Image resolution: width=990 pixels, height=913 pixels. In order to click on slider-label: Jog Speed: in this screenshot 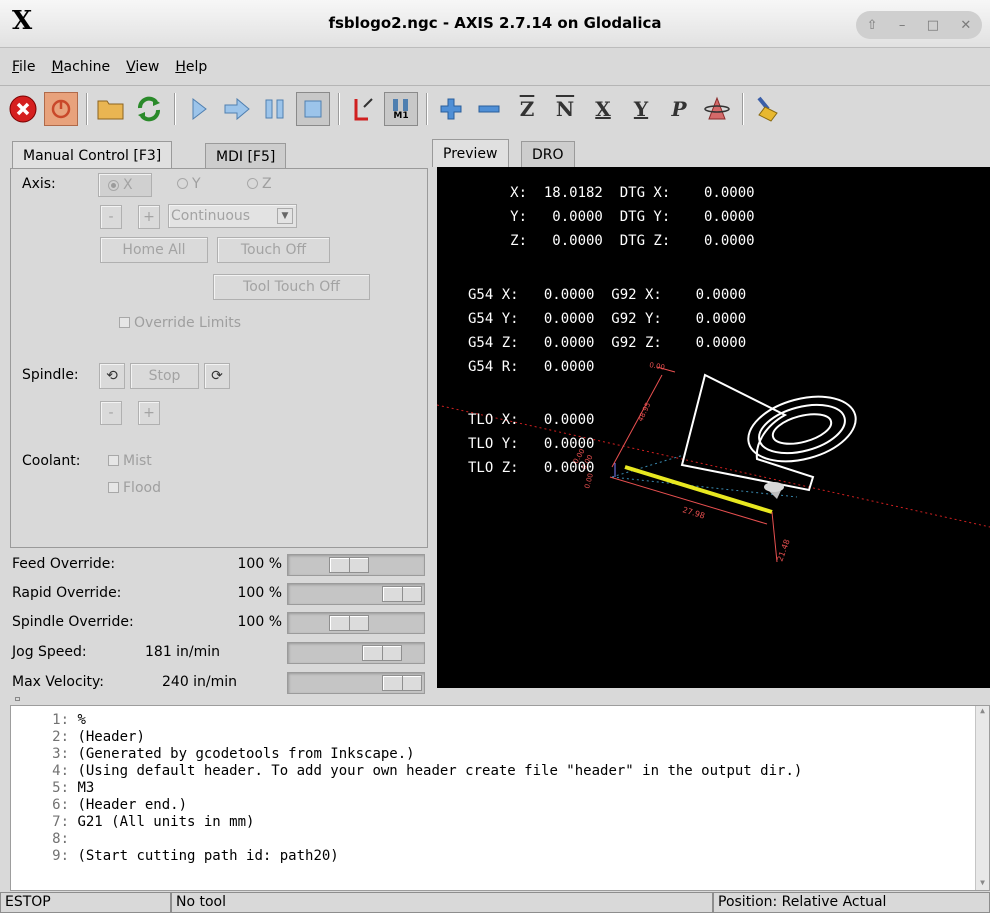, I will do `click(49, 652)`.